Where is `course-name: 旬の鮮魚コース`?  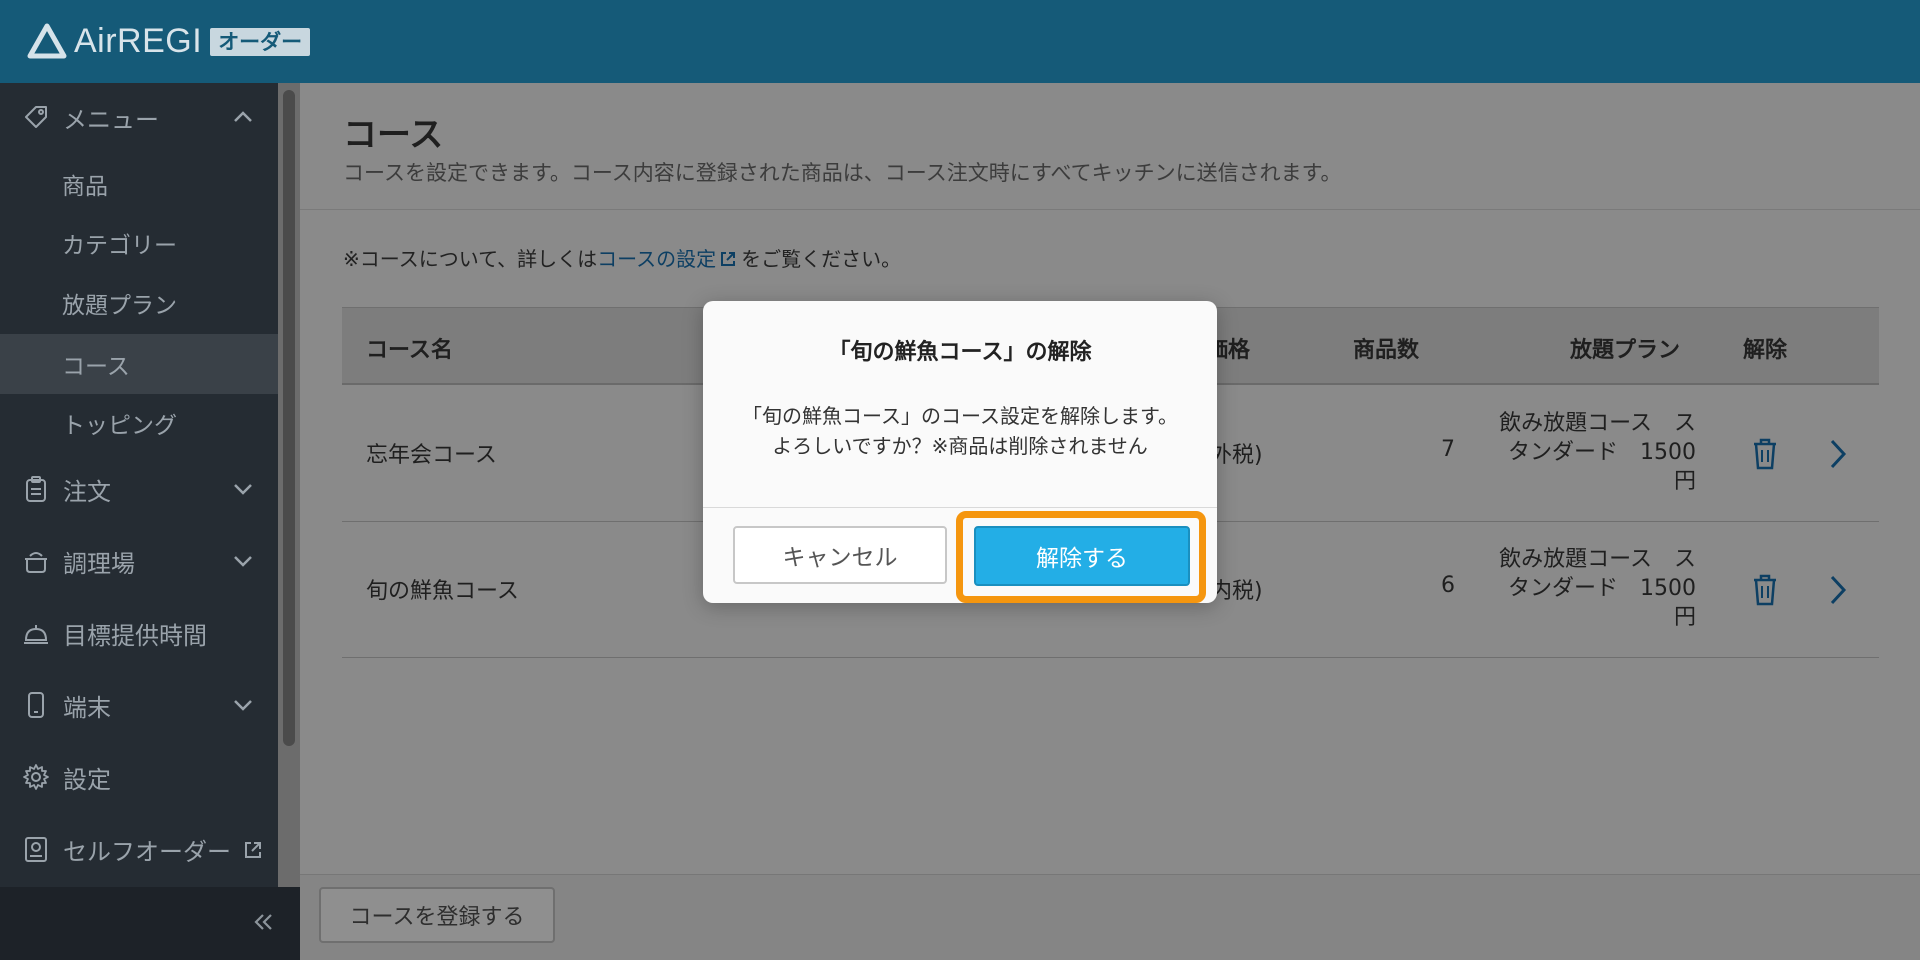 course-name: 旬の鮮魚コース is located at coordinates (442, 591).